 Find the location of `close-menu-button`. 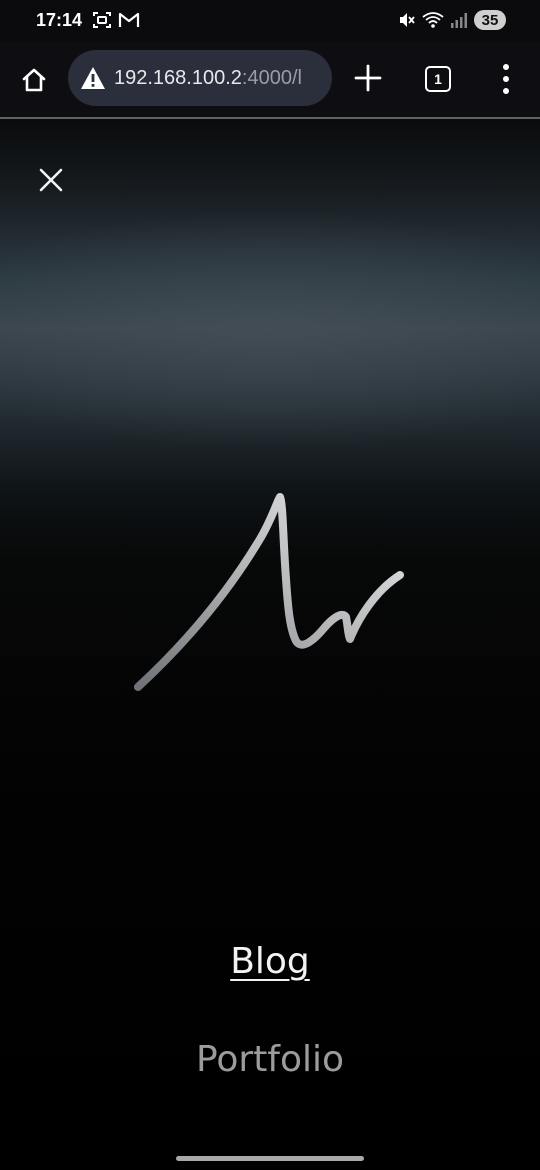

close-menu-button is located at coordinates (51, 180).